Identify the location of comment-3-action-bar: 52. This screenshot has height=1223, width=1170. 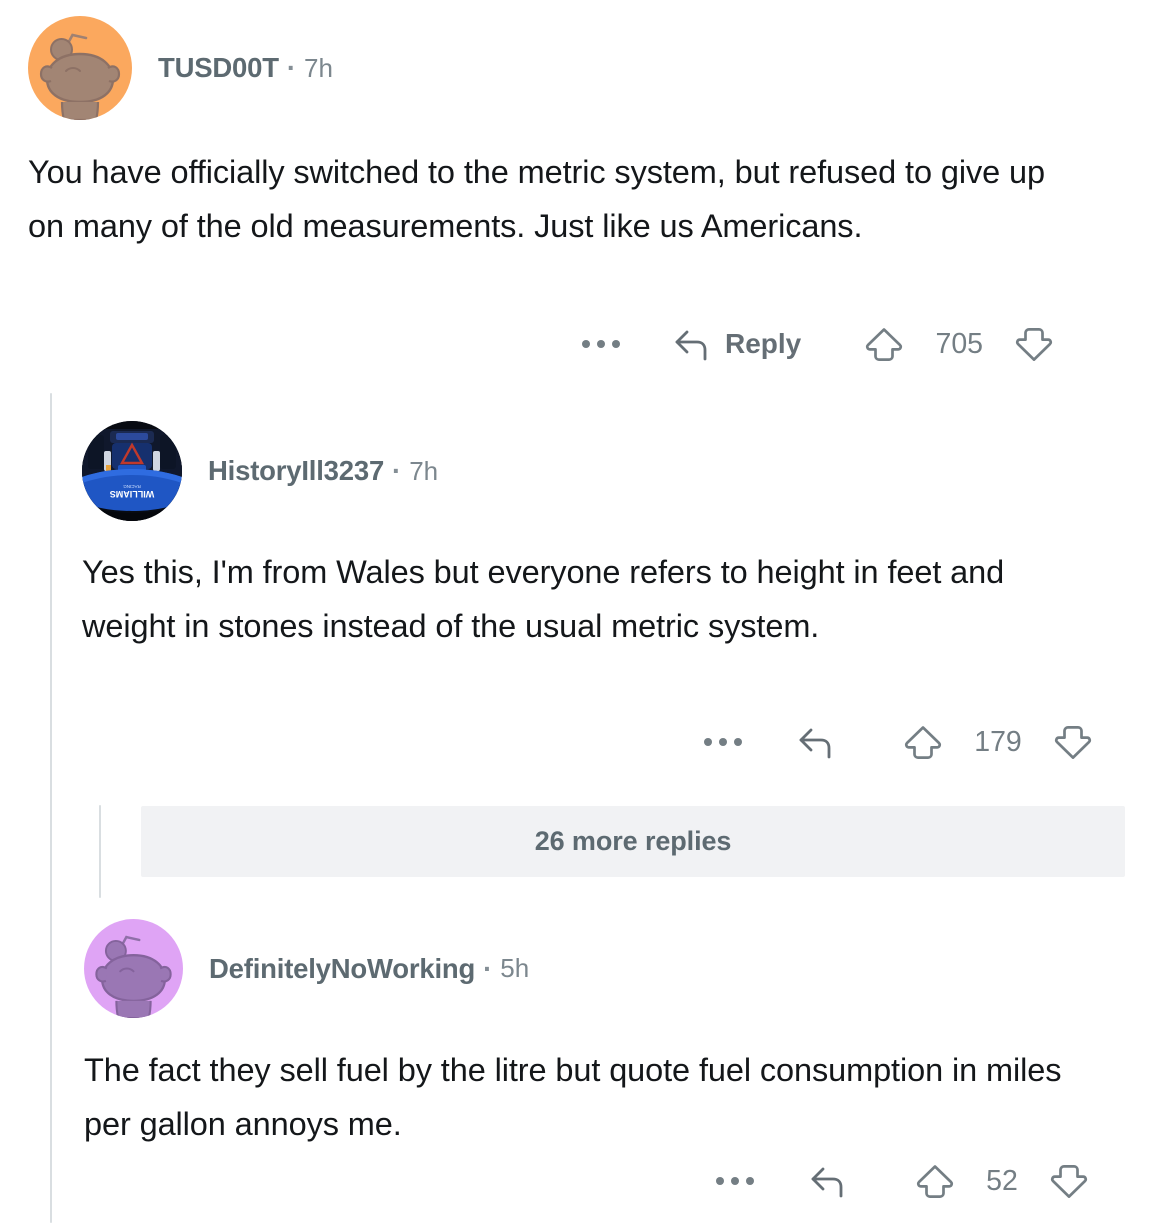
(901, 1181).